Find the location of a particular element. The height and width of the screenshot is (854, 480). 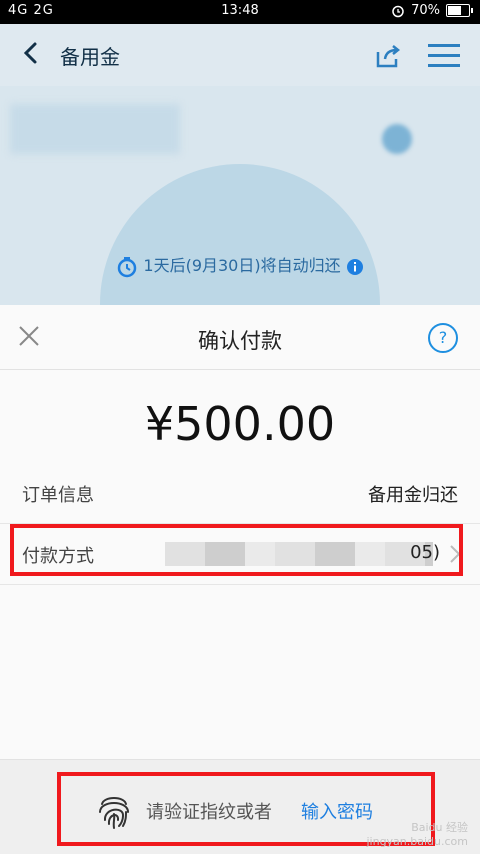

payment-amount: ¥500.00 is located at coordinates (240, 424).